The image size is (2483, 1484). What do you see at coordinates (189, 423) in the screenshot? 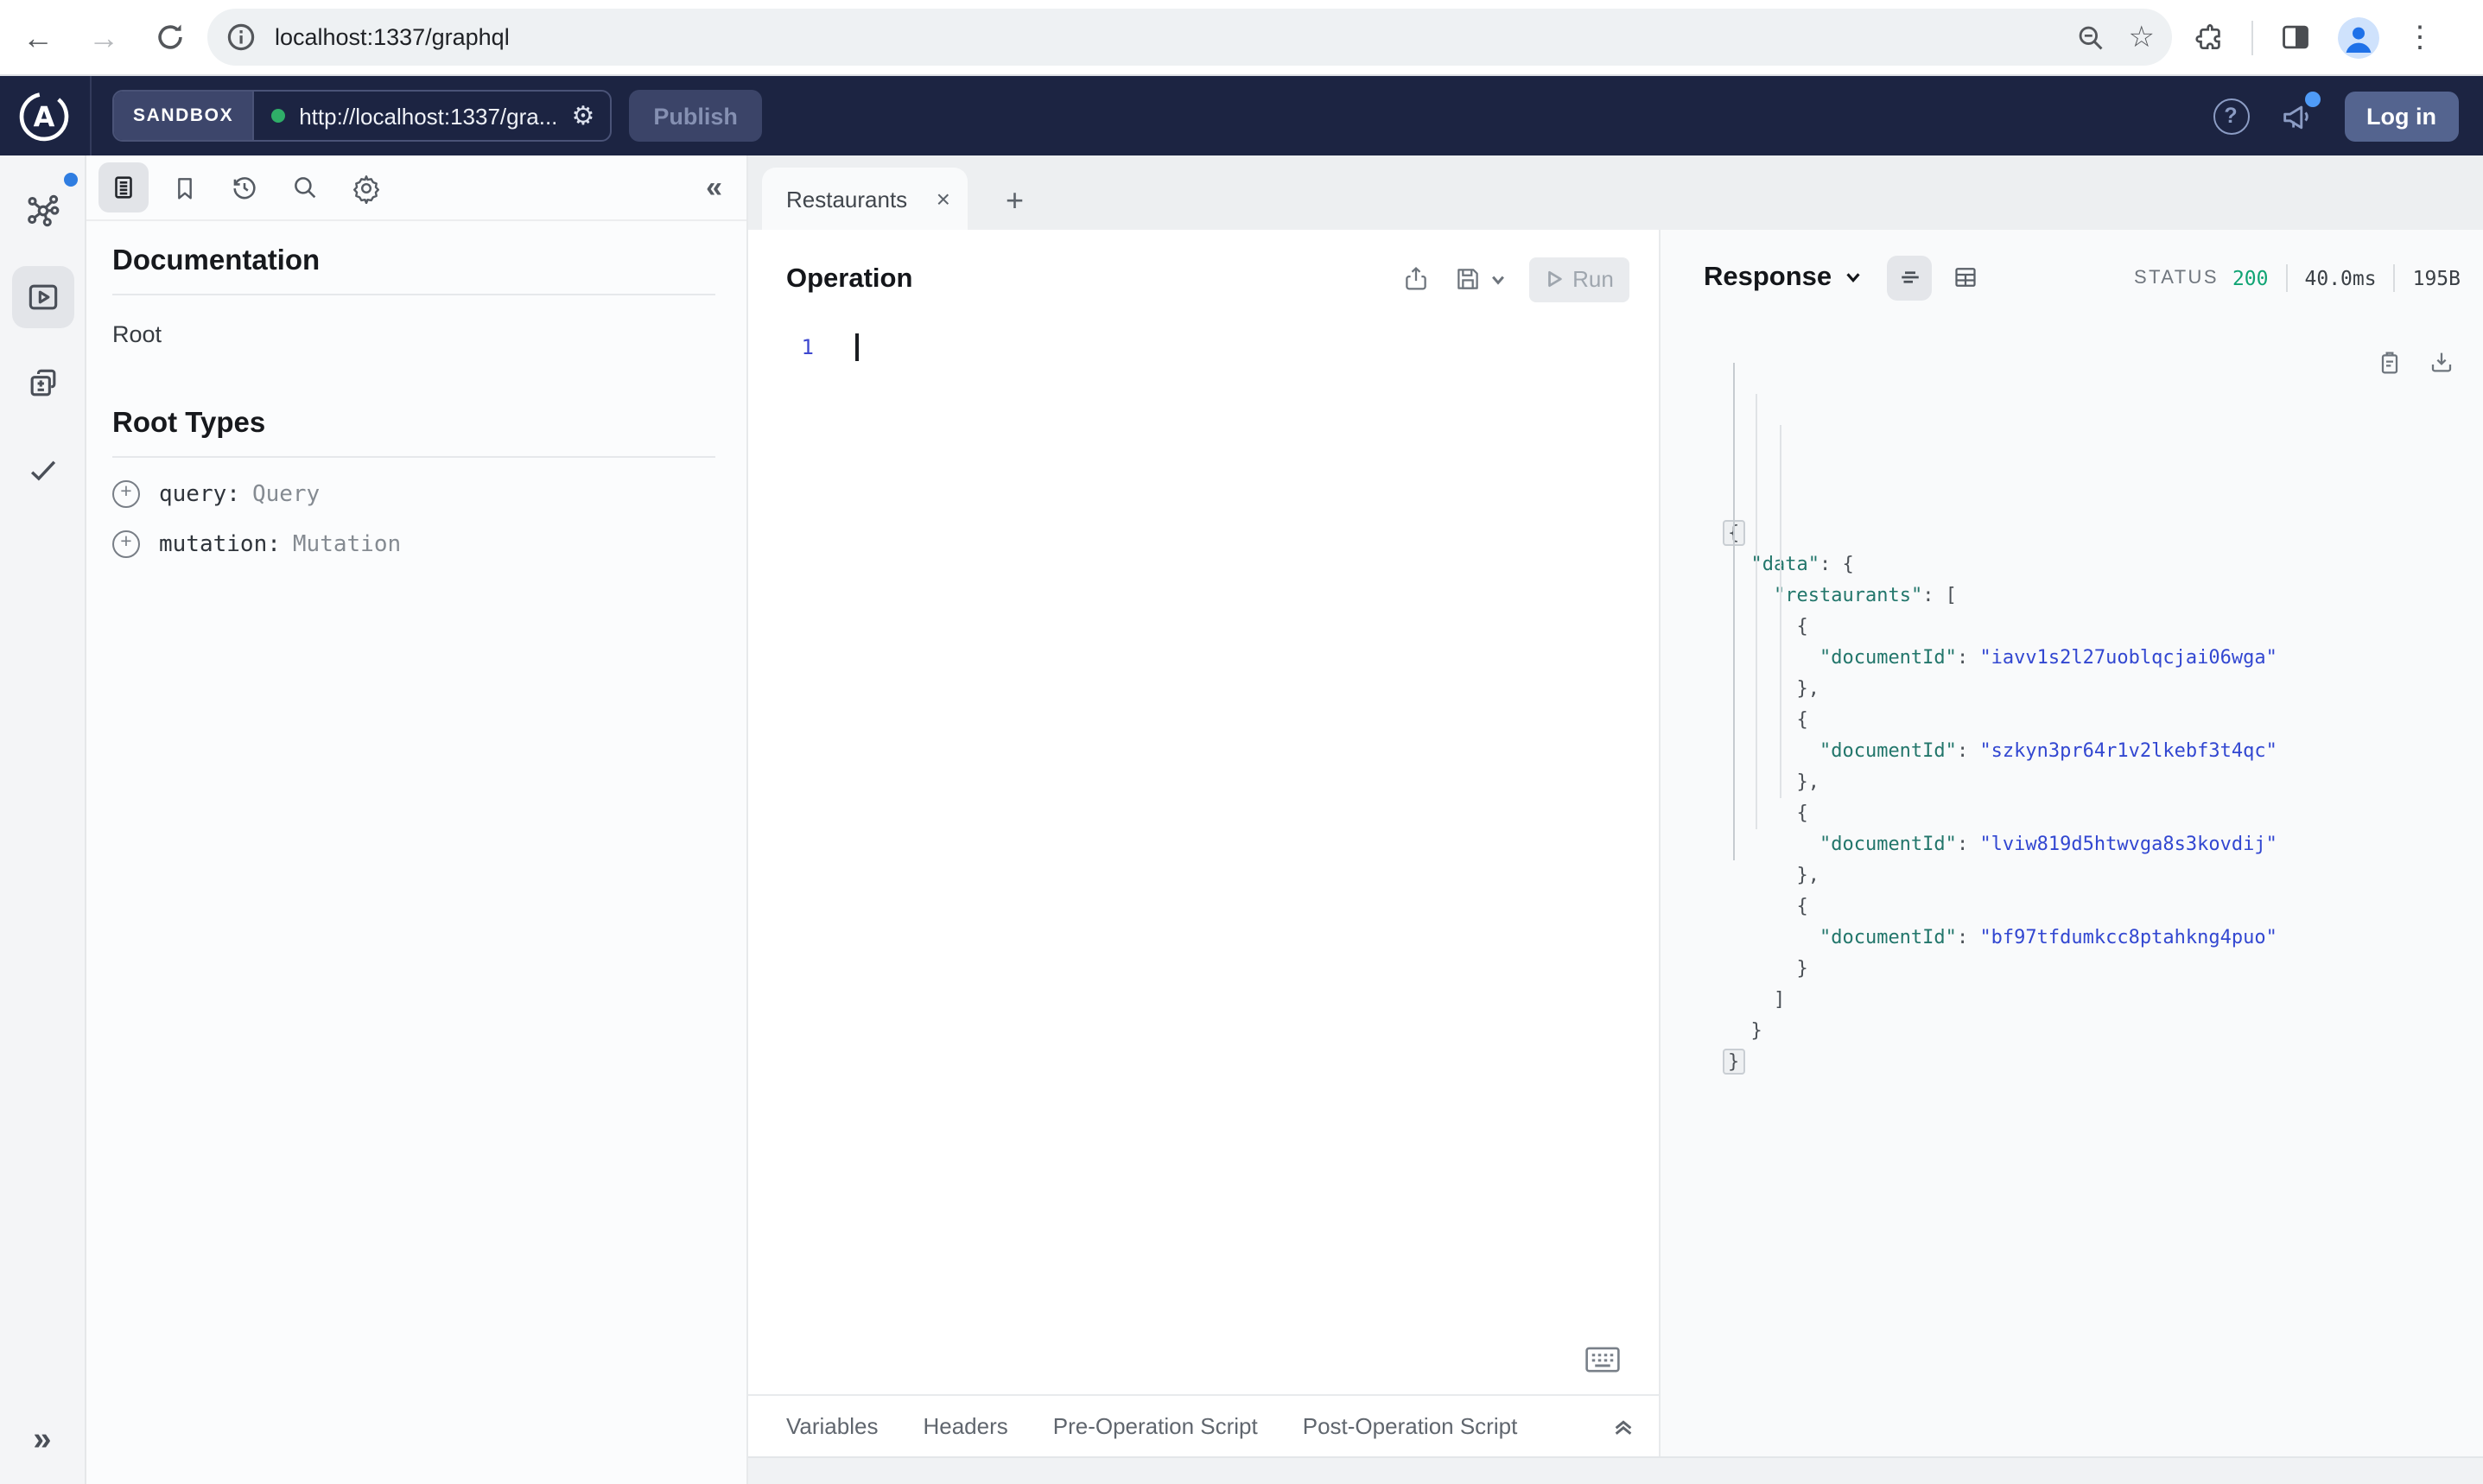
I see `root-types-title: Root Types` at bounding box center [189, 423].